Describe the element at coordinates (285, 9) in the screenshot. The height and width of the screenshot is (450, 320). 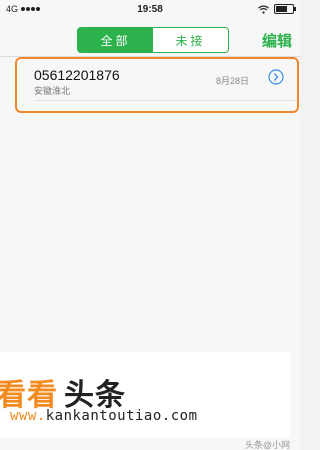
I see `battery-icon` at that location.